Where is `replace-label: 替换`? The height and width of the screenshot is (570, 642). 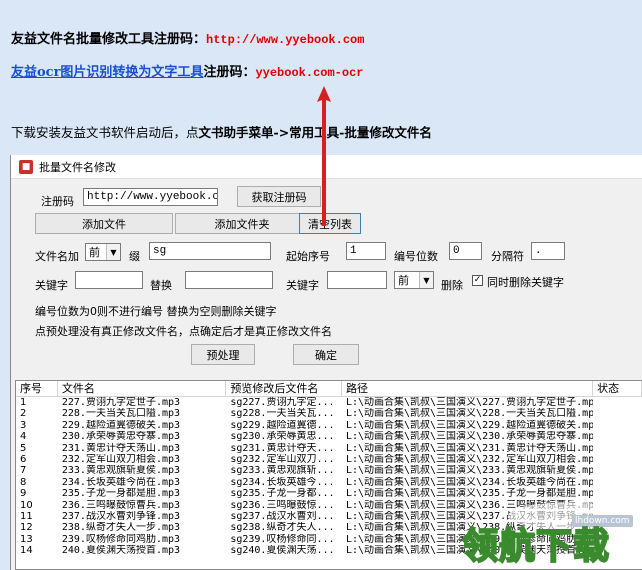 replace-label: 替换 is located at coordinates (161, 285).